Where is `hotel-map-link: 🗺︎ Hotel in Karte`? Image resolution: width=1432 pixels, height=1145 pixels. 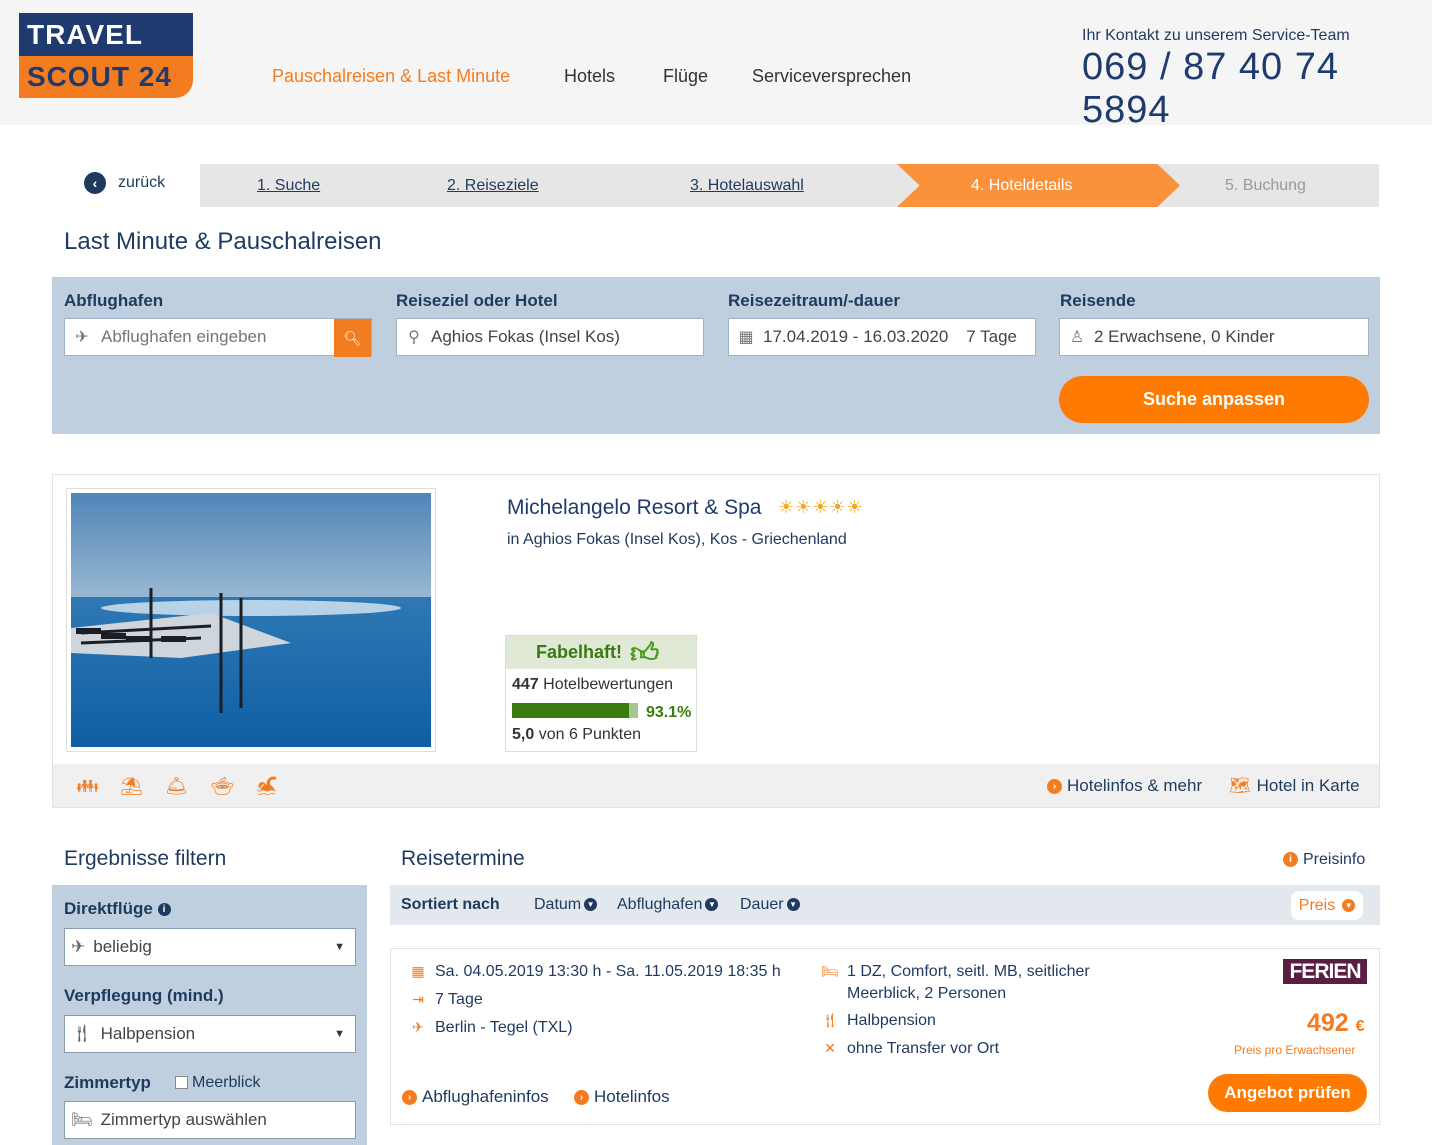 hotel-map-link: 🗺︎ Hotel in Karte is located at coordinates (1294, 786).